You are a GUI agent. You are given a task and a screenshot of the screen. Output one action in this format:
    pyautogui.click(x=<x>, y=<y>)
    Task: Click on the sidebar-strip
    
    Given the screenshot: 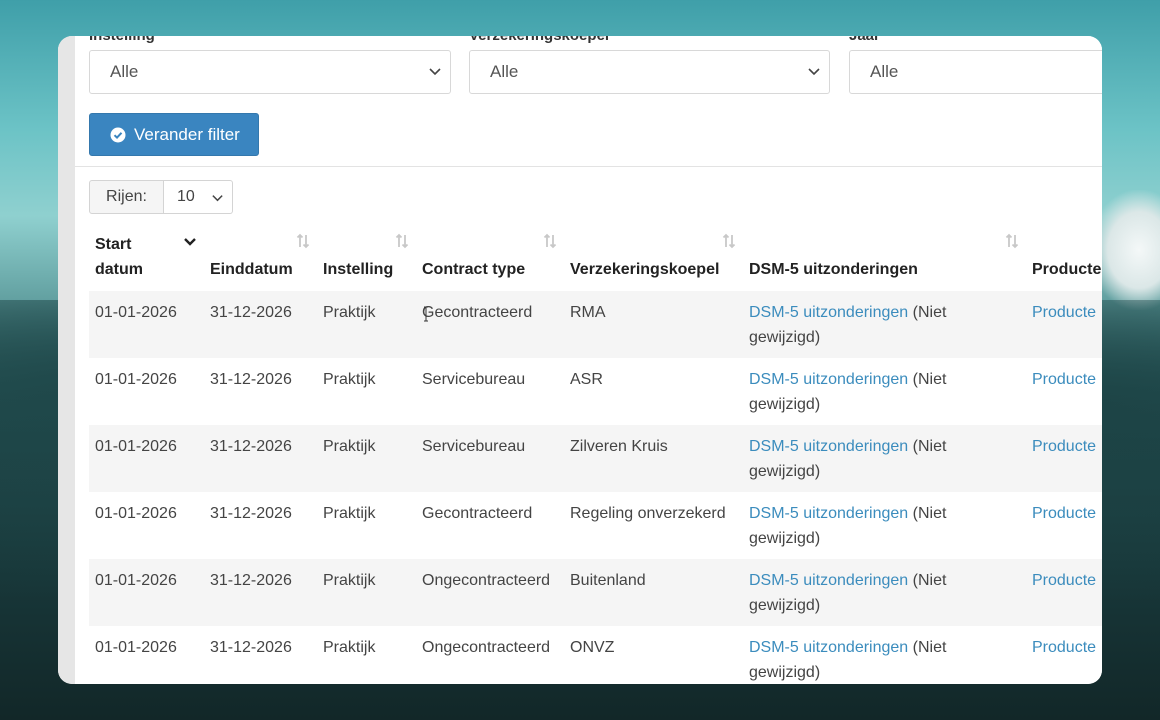 What is the action you would take?
    pyautogui.click(x=66, y=360)
    